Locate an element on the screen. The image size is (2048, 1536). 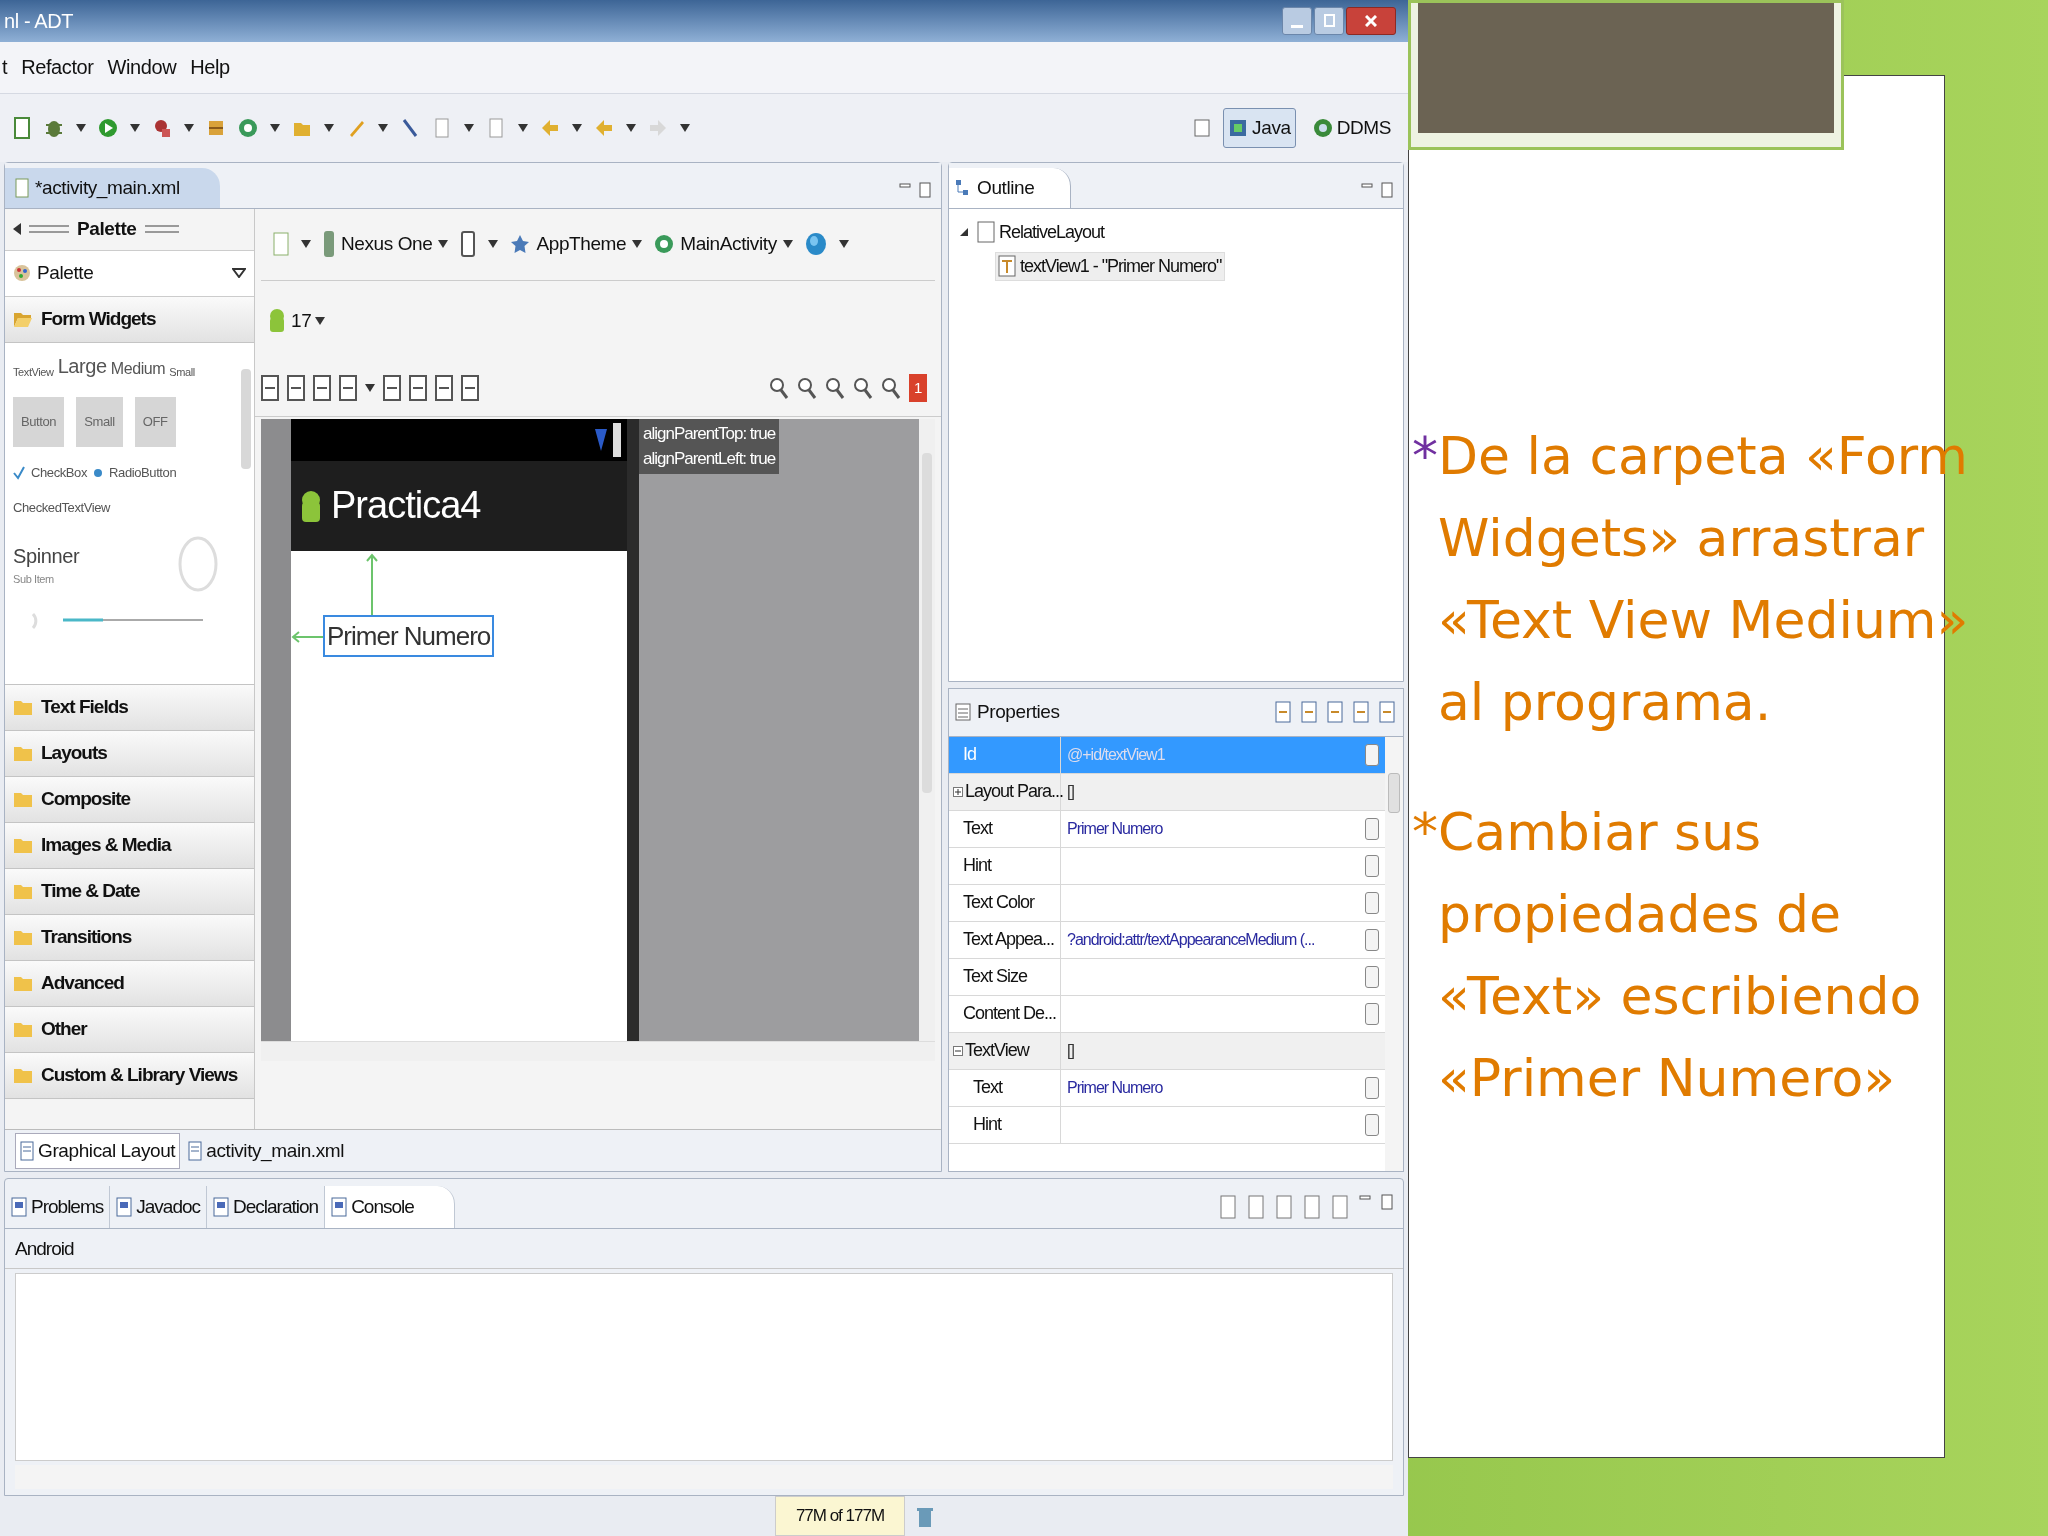
play-icon is located at coordinates (108, 127).